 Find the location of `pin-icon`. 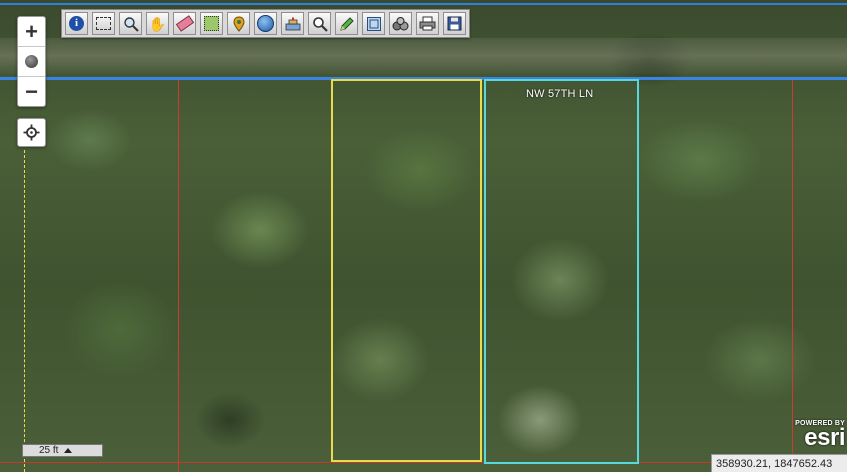

pin-icon is located at coordinates (238, 23).